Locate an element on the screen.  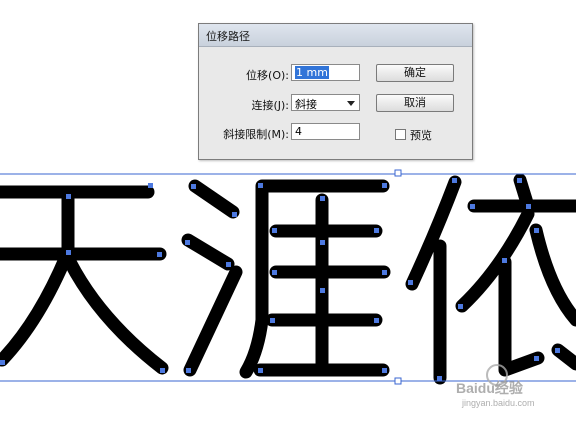
offset-input: 1 mm is located at coordinates (325, 72).